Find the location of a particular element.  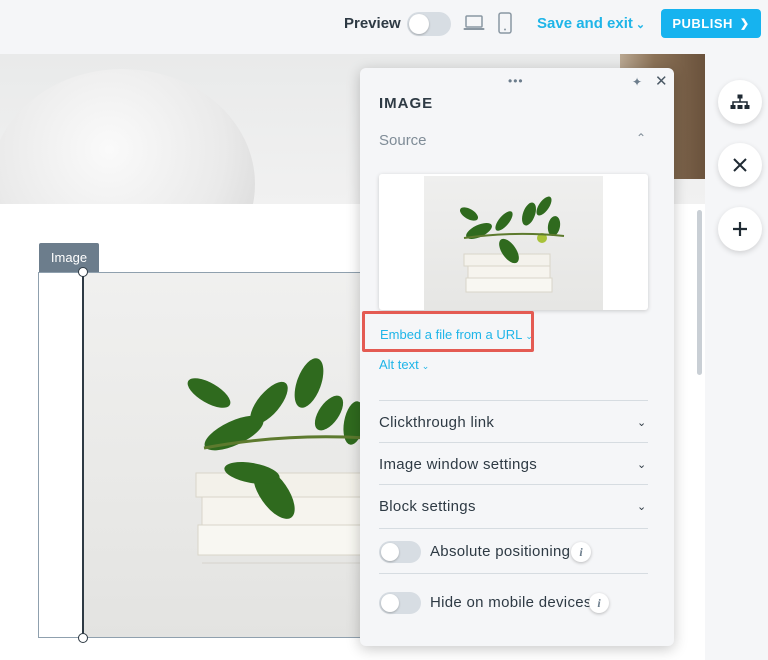

close-icon is located at coordinates (740, 165).